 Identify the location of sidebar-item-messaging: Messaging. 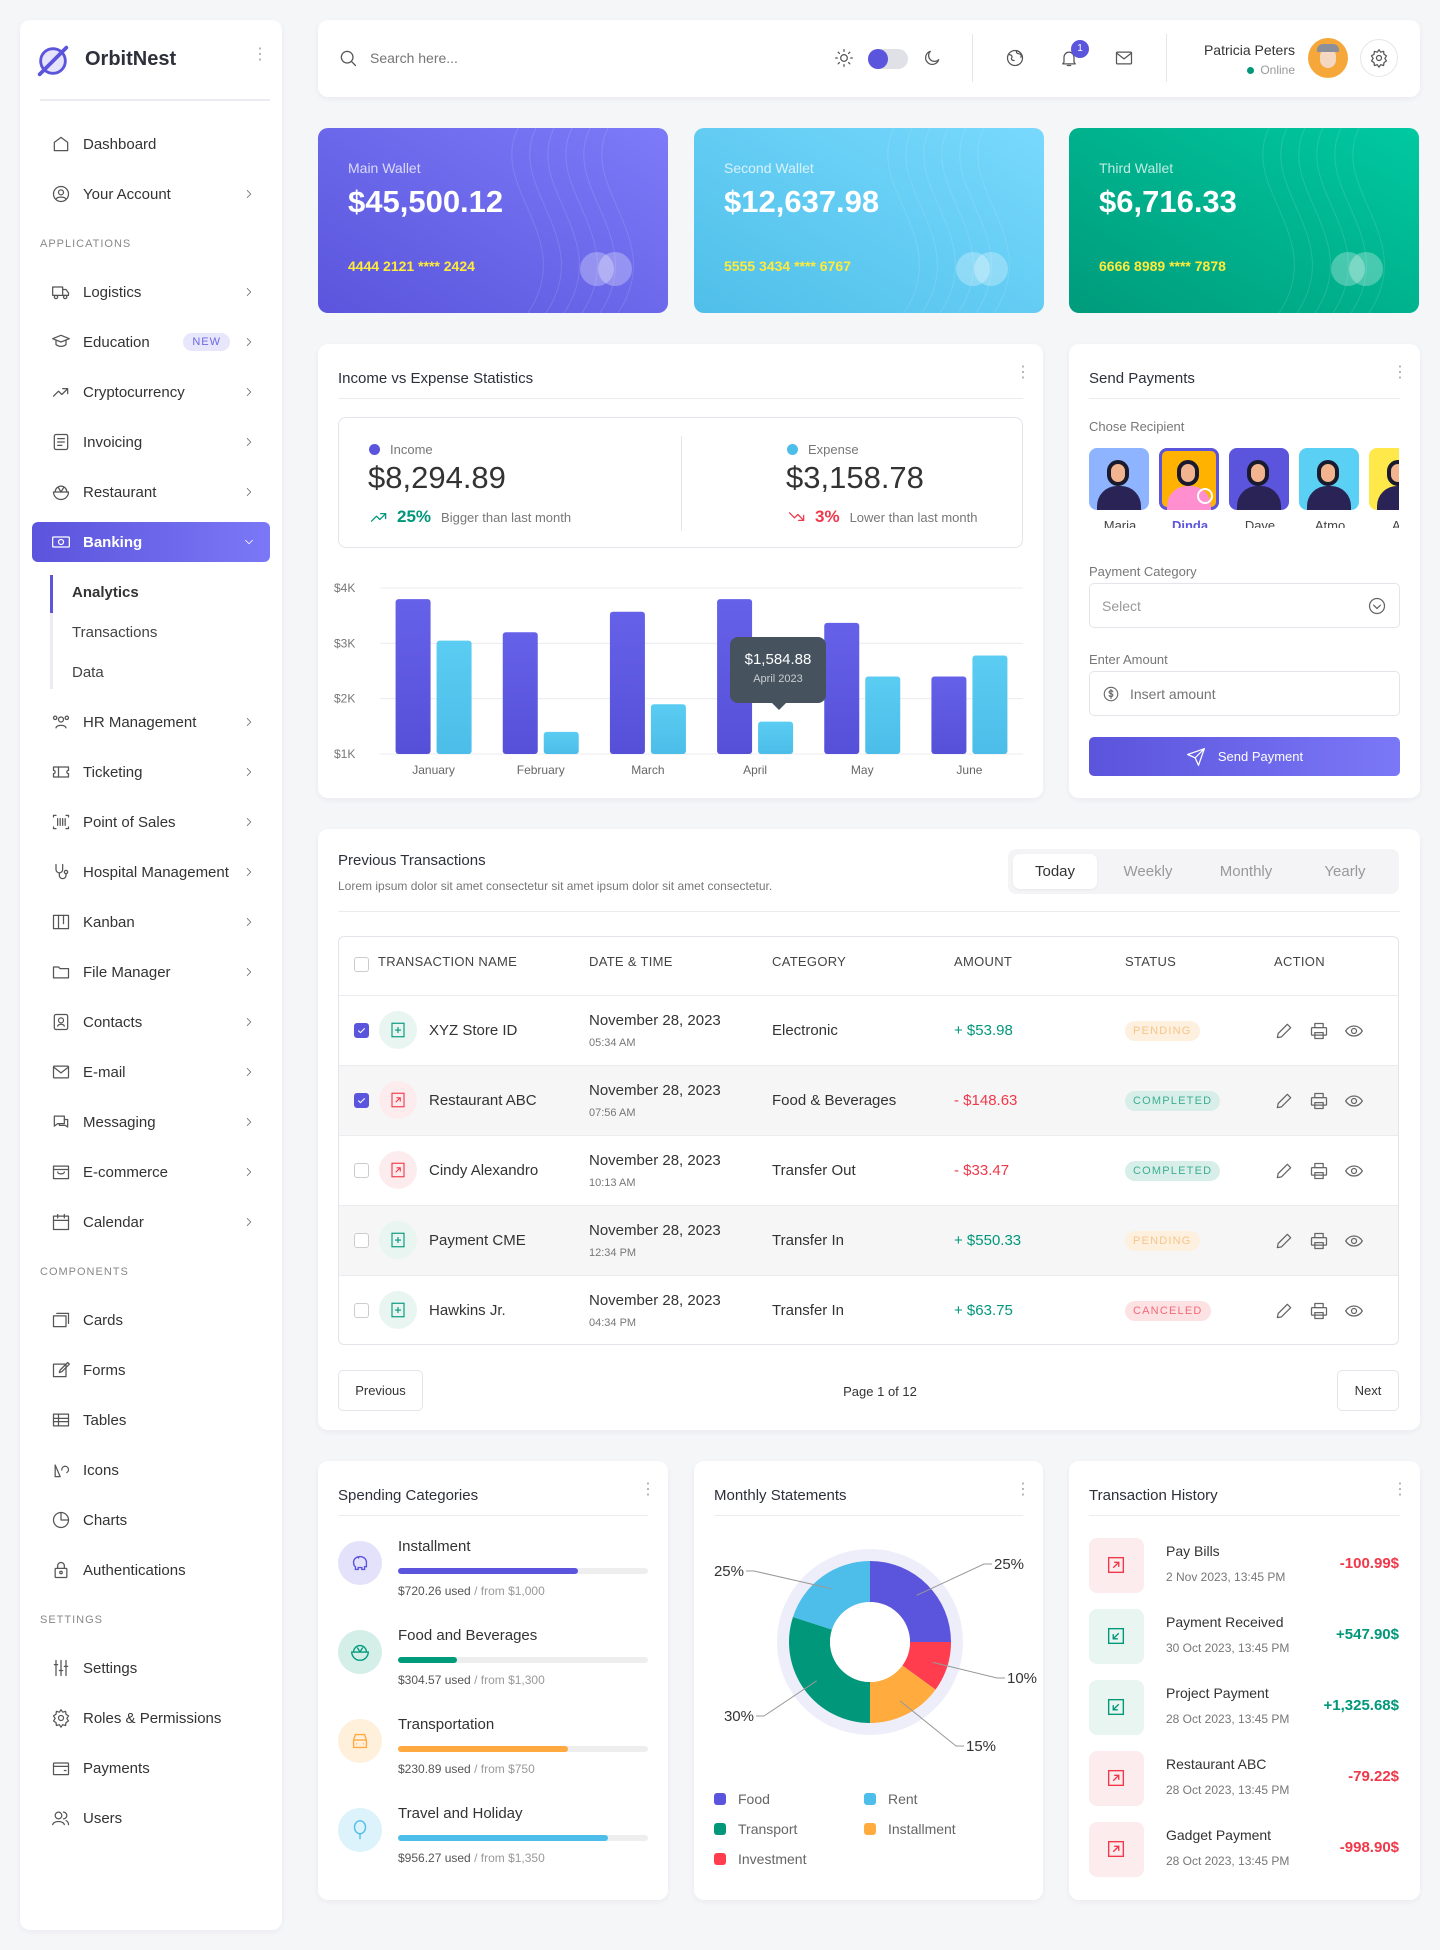
(151, 1122).